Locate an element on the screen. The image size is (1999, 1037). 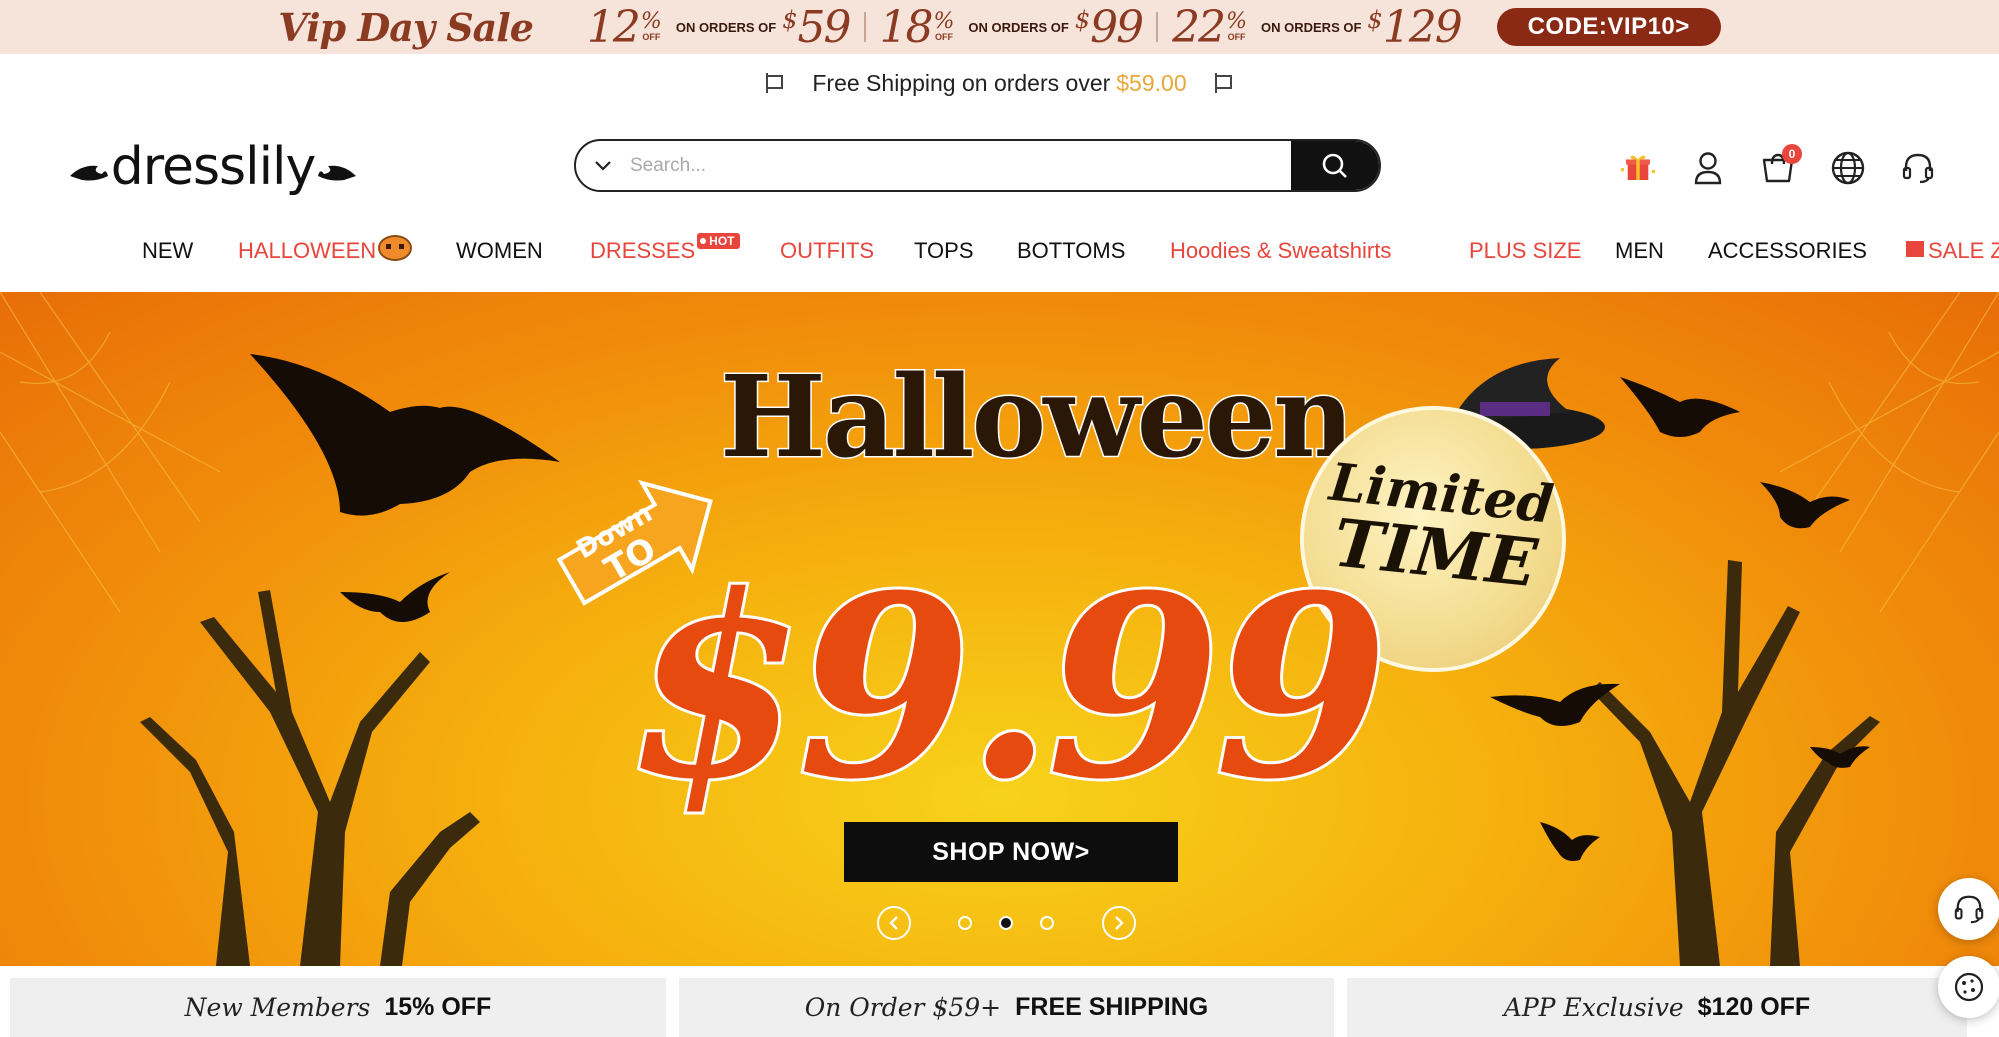
chevron-left-icon is located at coordinates (893, 923).